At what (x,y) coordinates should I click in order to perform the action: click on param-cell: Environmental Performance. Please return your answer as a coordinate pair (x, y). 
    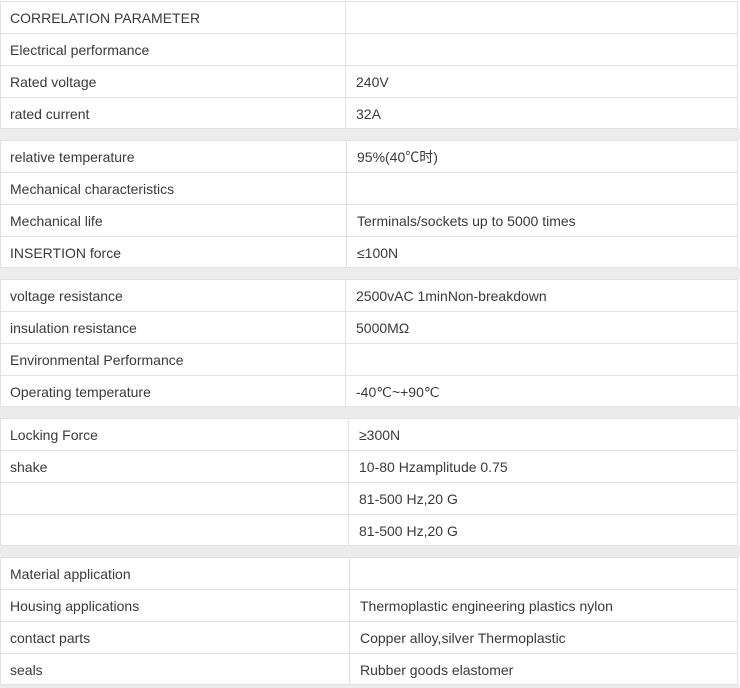
    Looking at the image, I should click on (173, 359).